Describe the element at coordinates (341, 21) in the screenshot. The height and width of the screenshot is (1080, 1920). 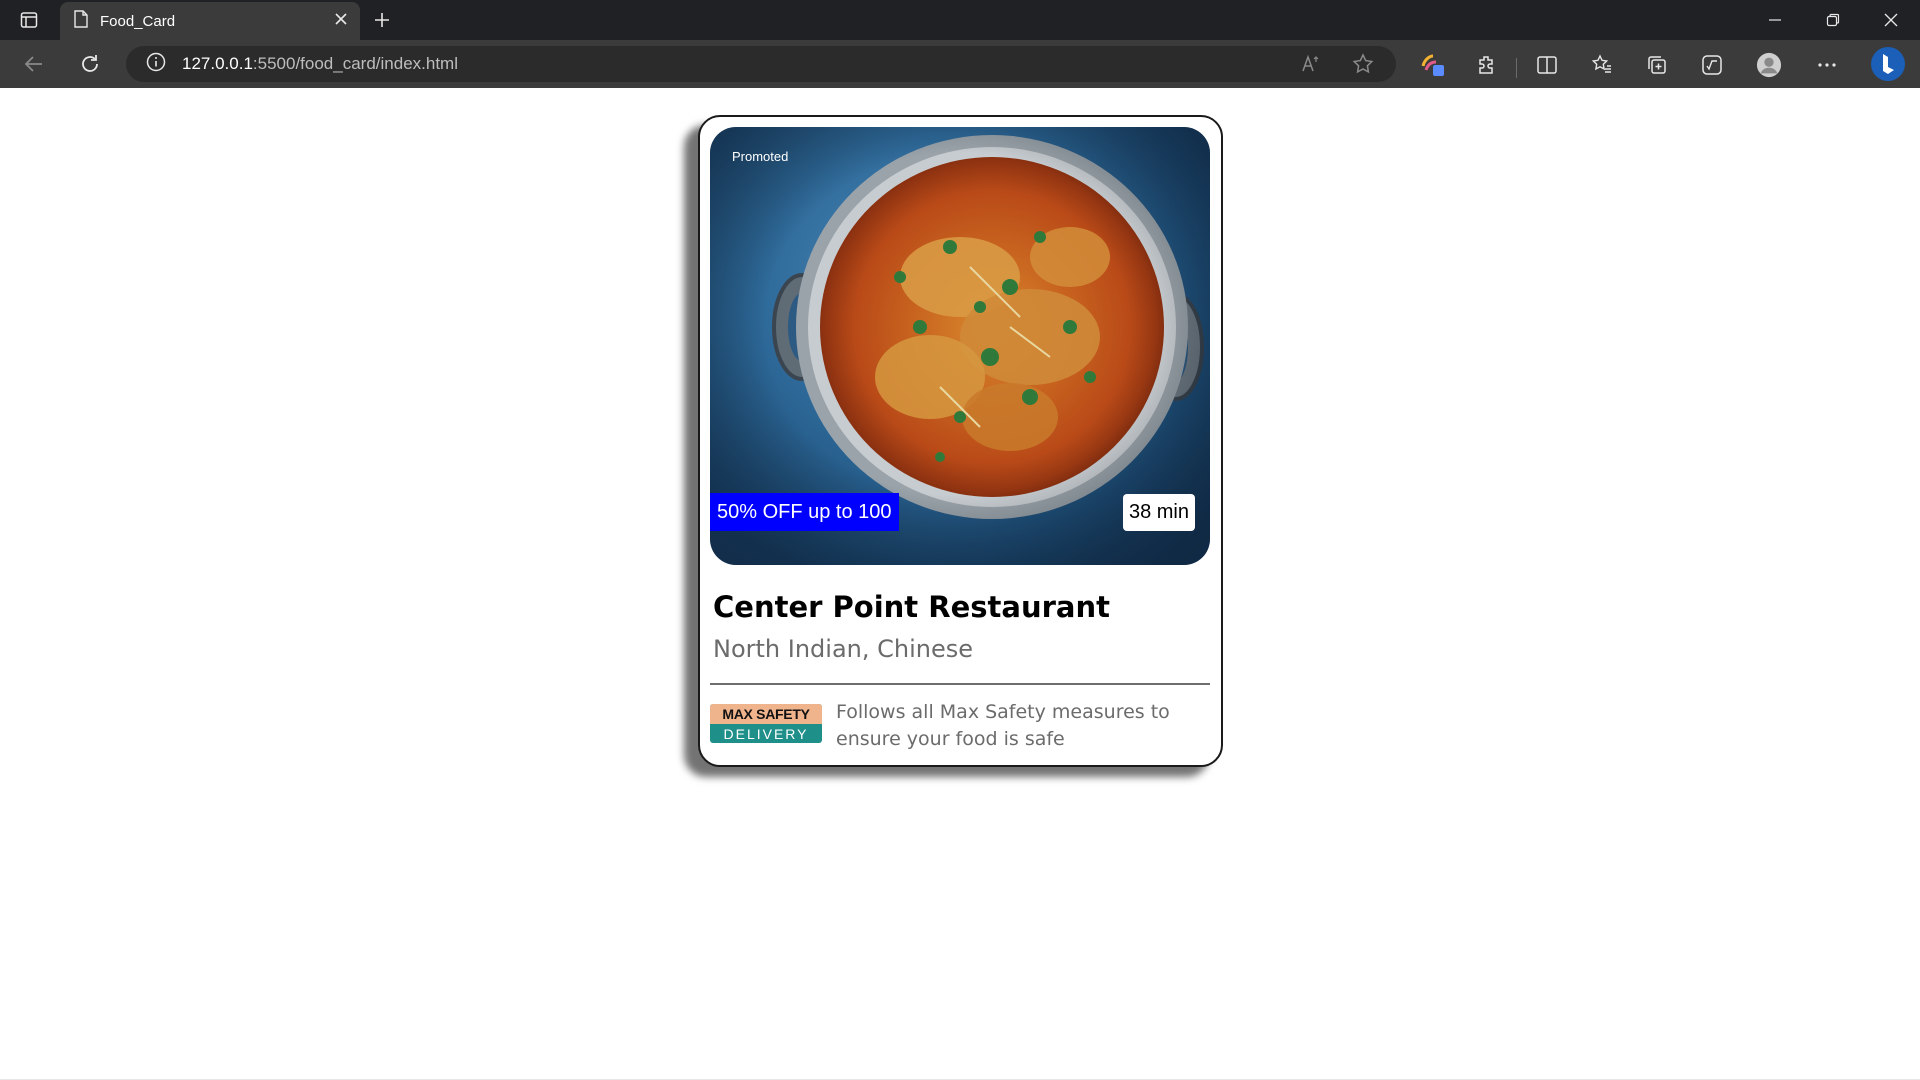
I see `close-tab-icon` at that location.